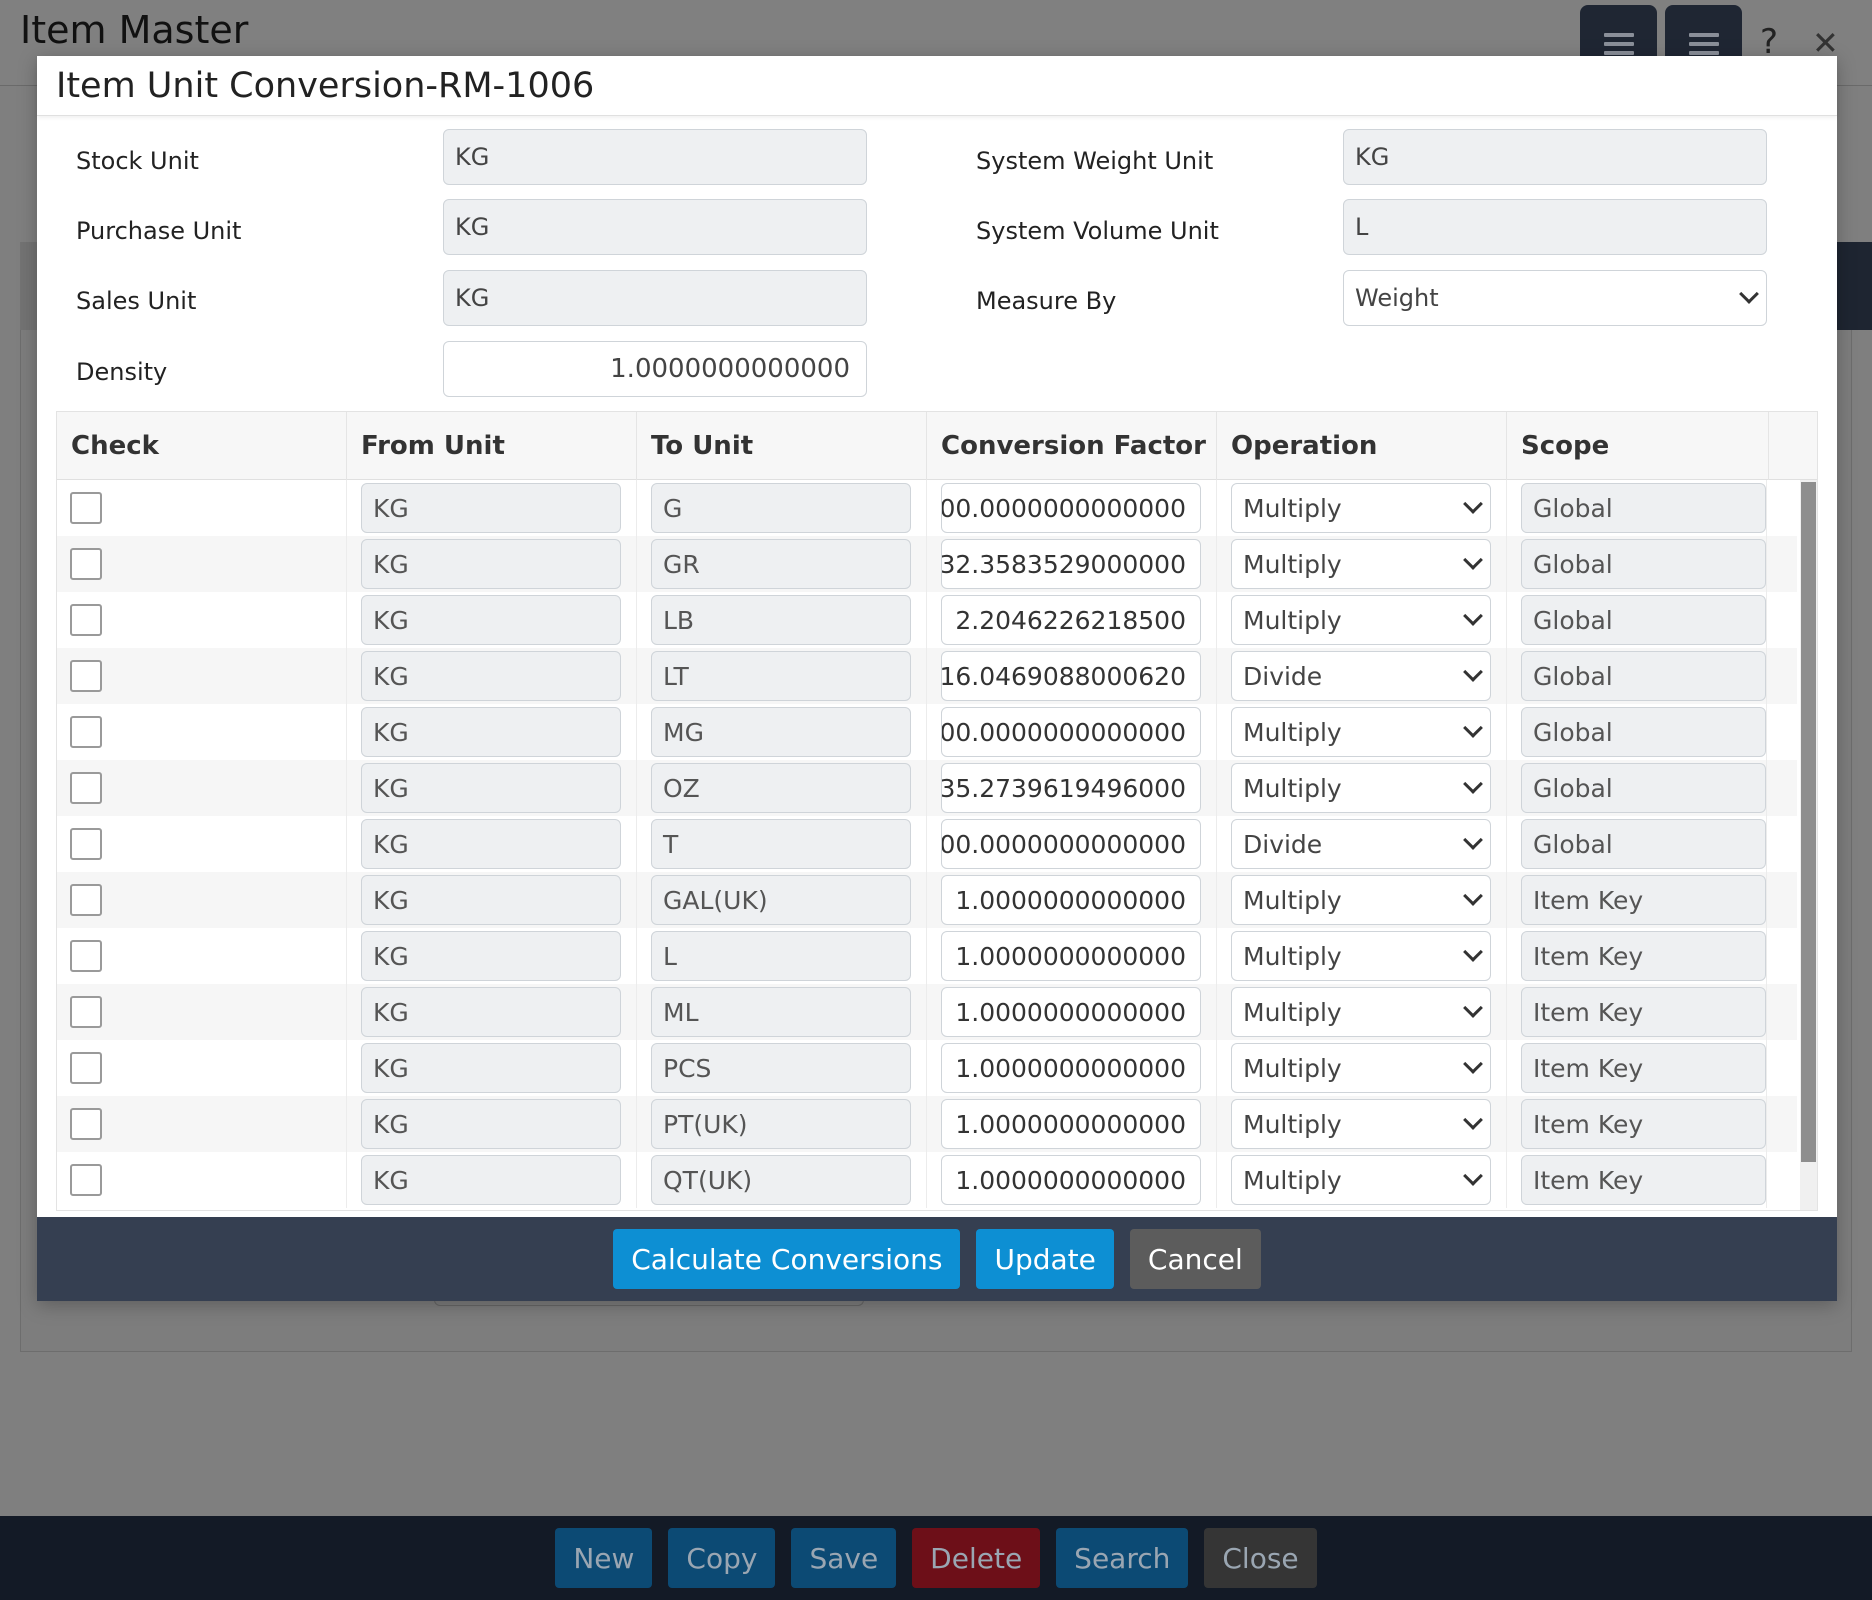 This screenshot has height=1600, width=1872. Describe the element at coordinates (781, 676) in the screenshot. I see `to-unit-field: LT` at that location.